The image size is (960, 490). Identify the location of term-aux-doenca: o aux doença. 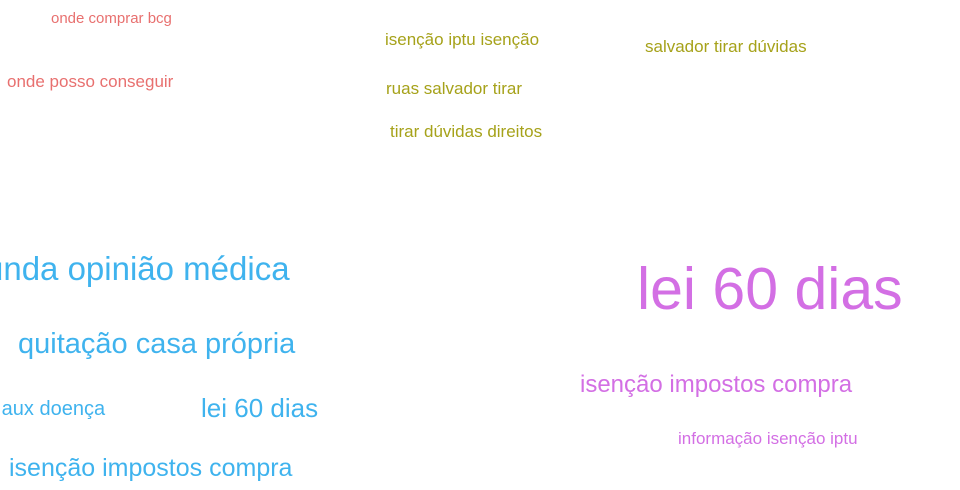
(53, 409).